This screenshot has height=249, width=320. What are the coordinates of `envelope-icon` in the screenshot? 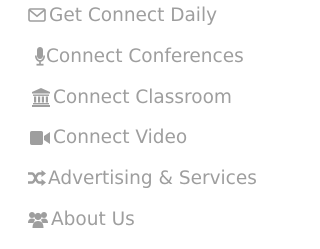 It's located at (37, 15).